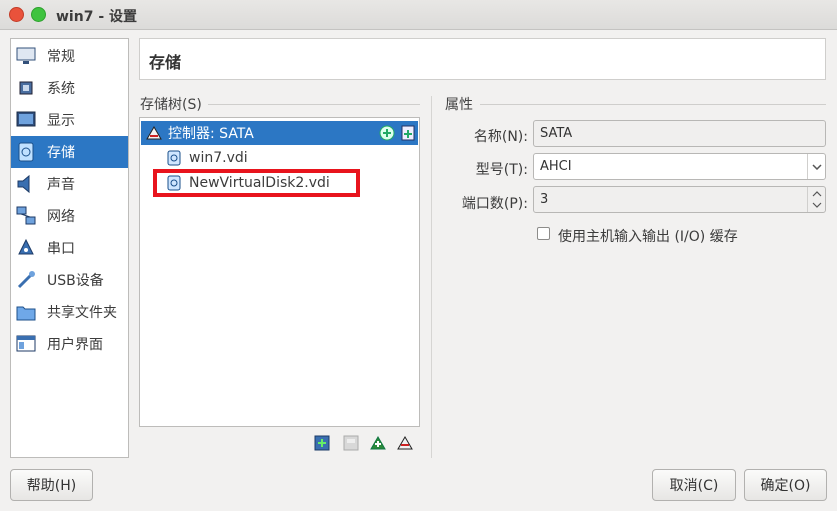 The image size is (837, 511). I want to click on ok-button: 确定(O), so click(785, 485).